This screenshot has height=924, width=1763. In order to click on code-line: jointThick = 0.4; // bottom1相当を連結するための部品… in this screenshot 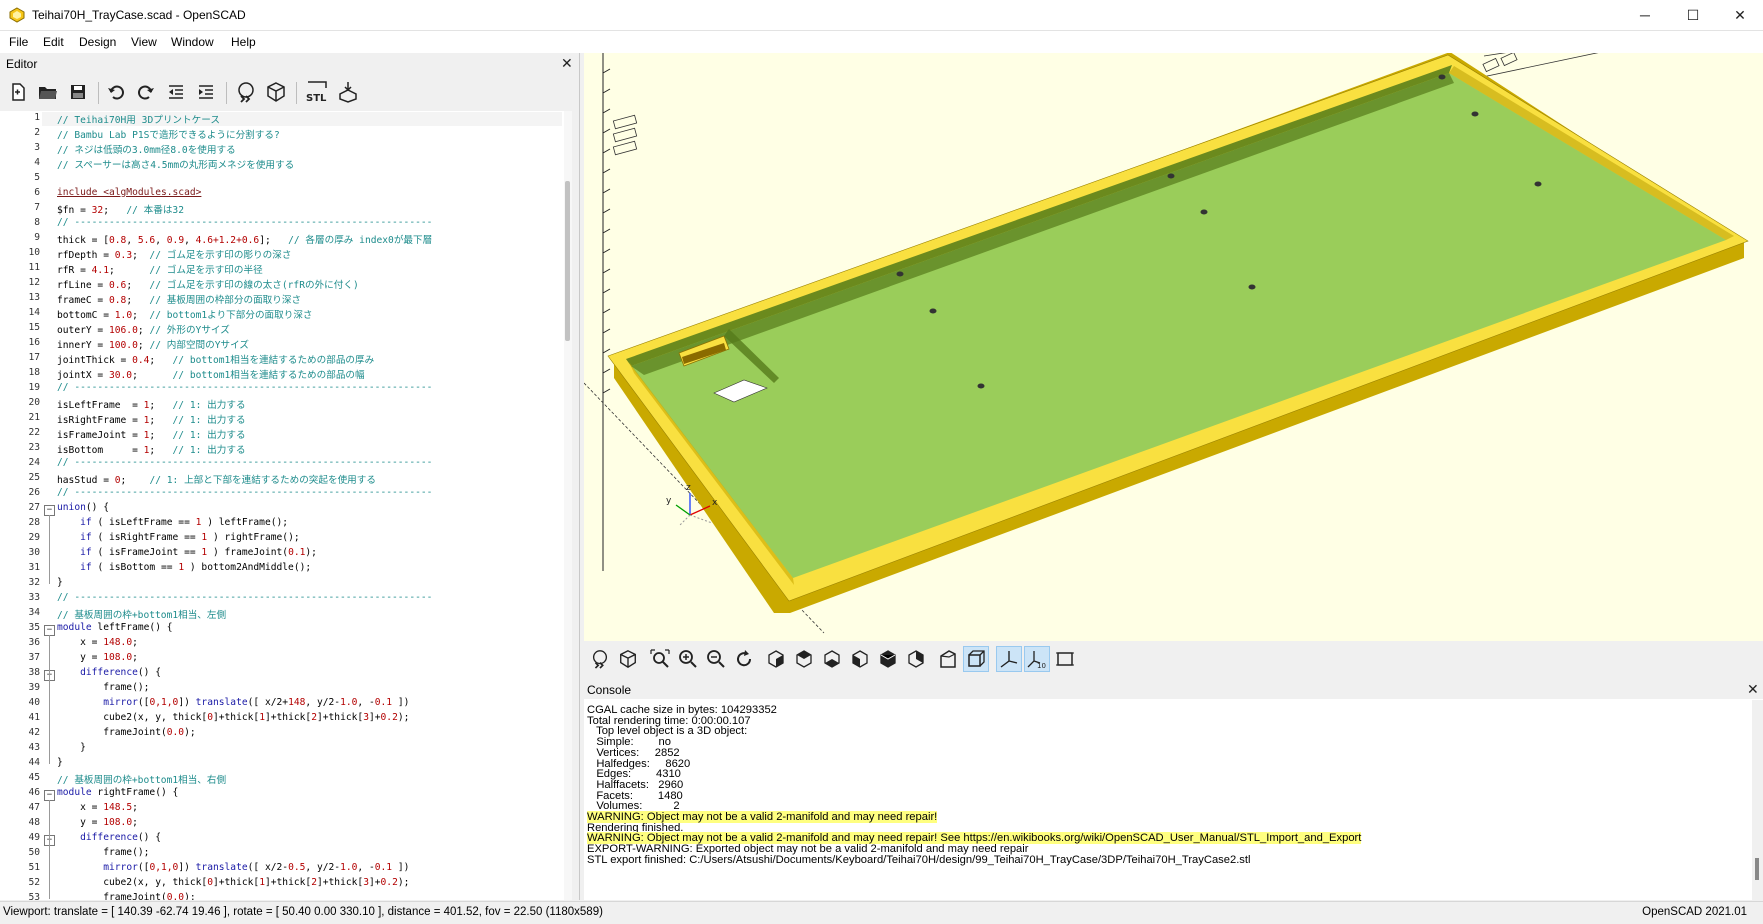, I will do `click(215, 359)`.